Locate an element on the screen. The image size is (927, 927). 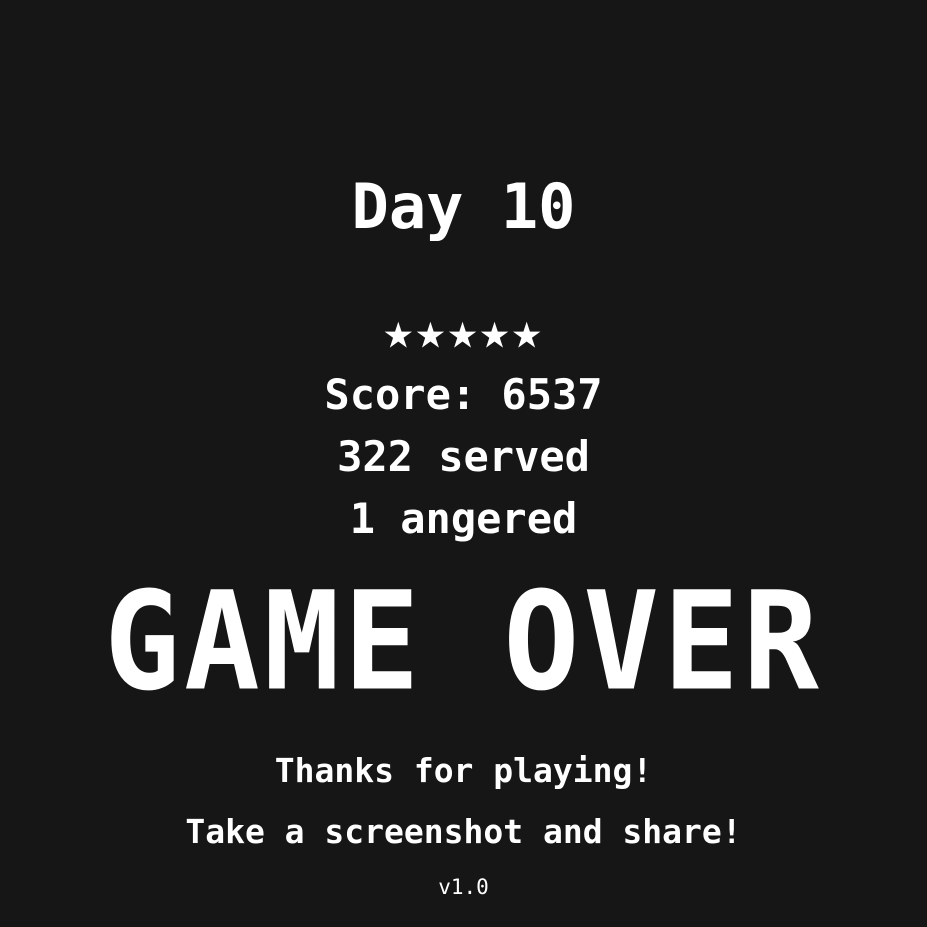
star-rating: ★★★★★ is located at coordinates (463, 331).